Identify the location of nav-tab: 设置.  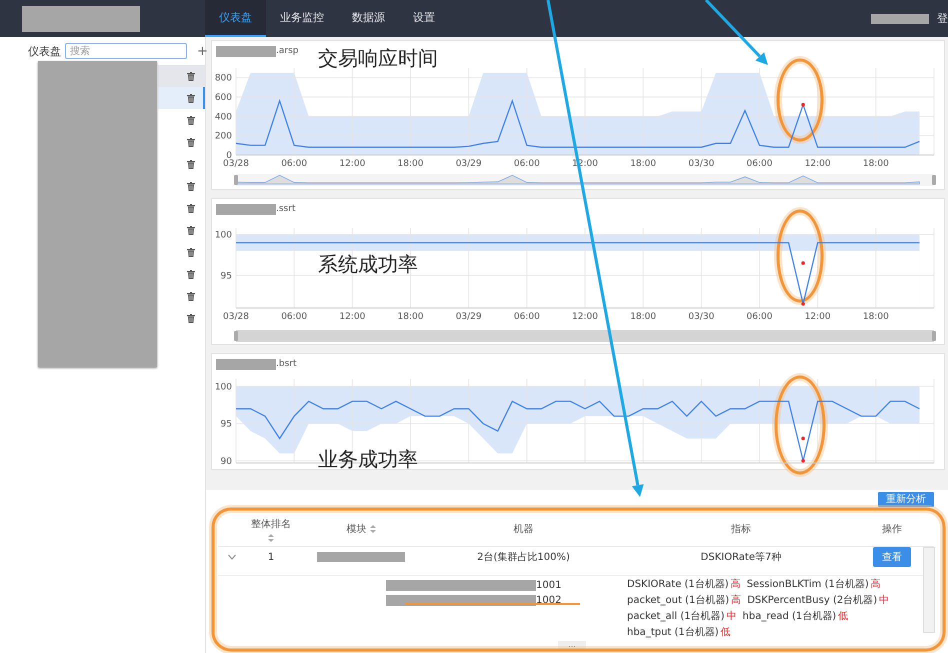
(424, 18).